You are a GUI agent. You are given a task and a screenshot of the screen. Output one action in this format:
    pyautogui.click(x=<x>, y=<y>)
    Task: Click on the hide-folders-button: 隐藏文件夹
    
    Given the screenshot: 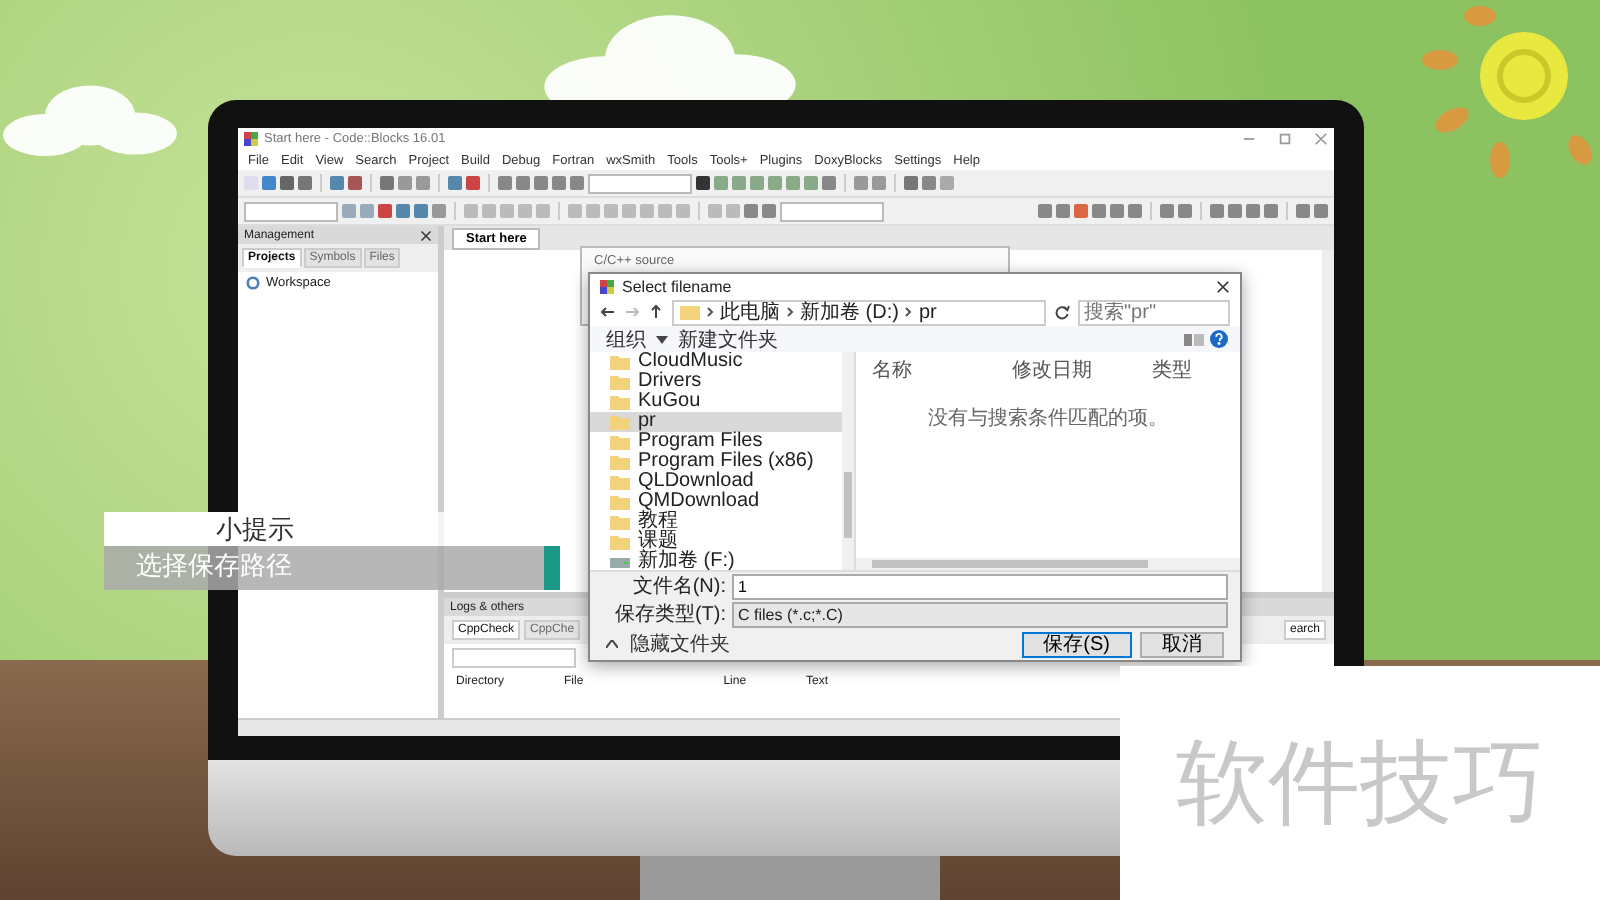 What is the action you would take?
    pyautogui.click(x=680, y=644)
    